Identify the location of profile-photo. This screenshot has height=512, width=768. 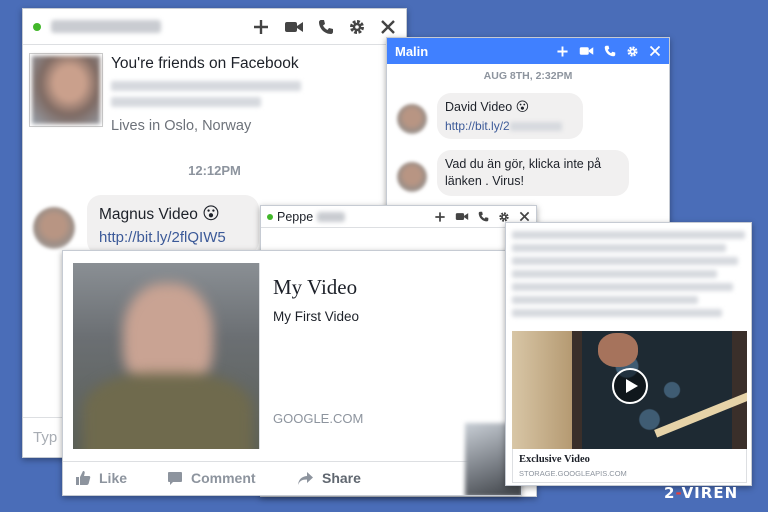
(66, 90).